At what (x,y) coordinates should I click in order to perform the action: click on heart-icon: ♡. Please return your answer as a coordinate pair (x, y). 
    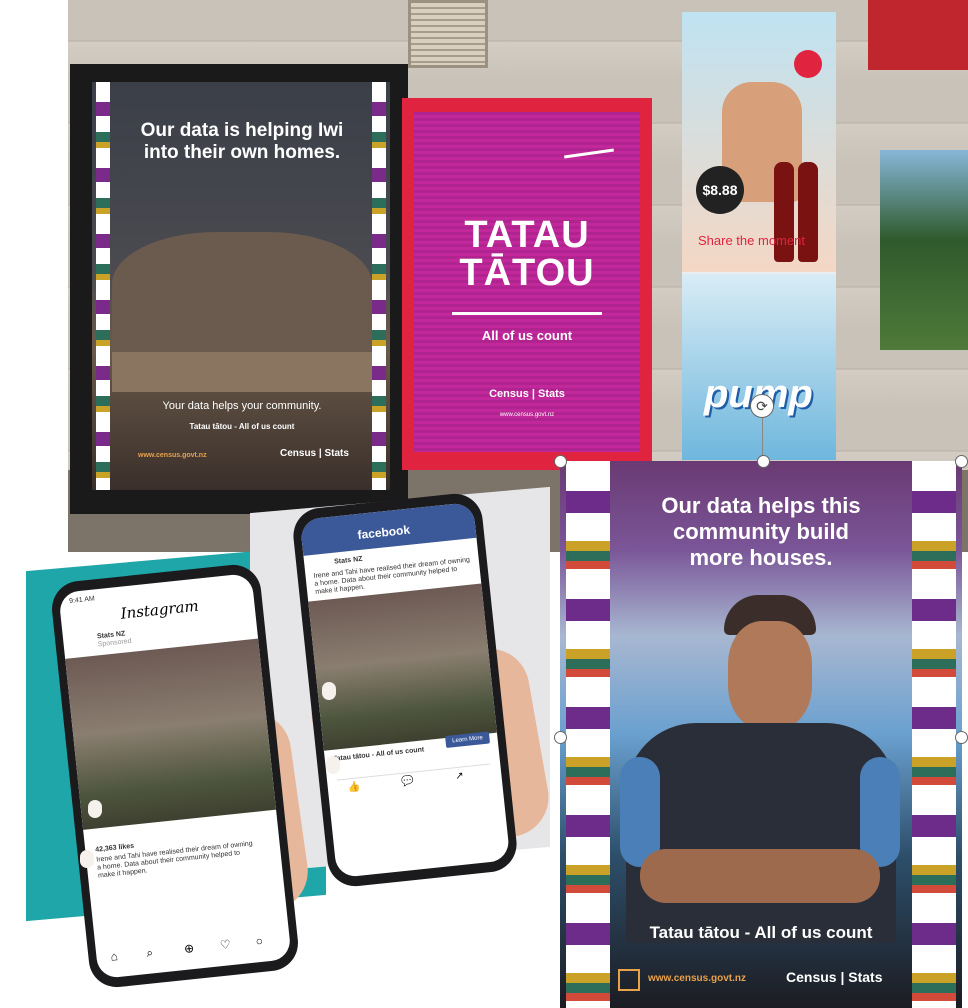
    Looking at the image, I should click on (225, 944).